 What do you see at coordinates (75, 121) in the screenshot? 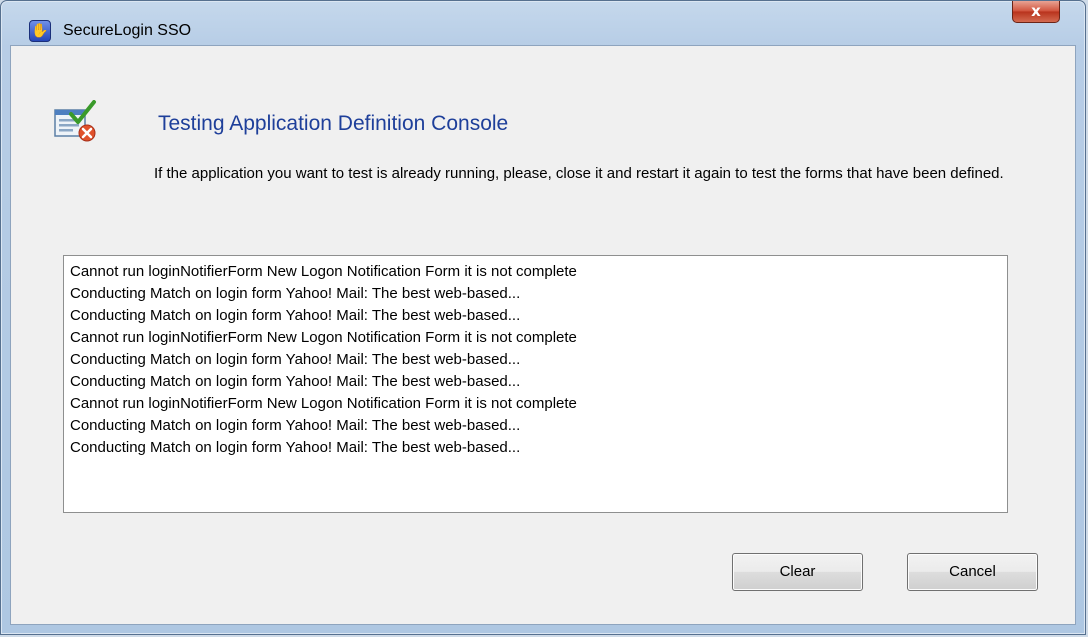
I see `form-test-checkmark-icon` at bounding box center [75, 121].